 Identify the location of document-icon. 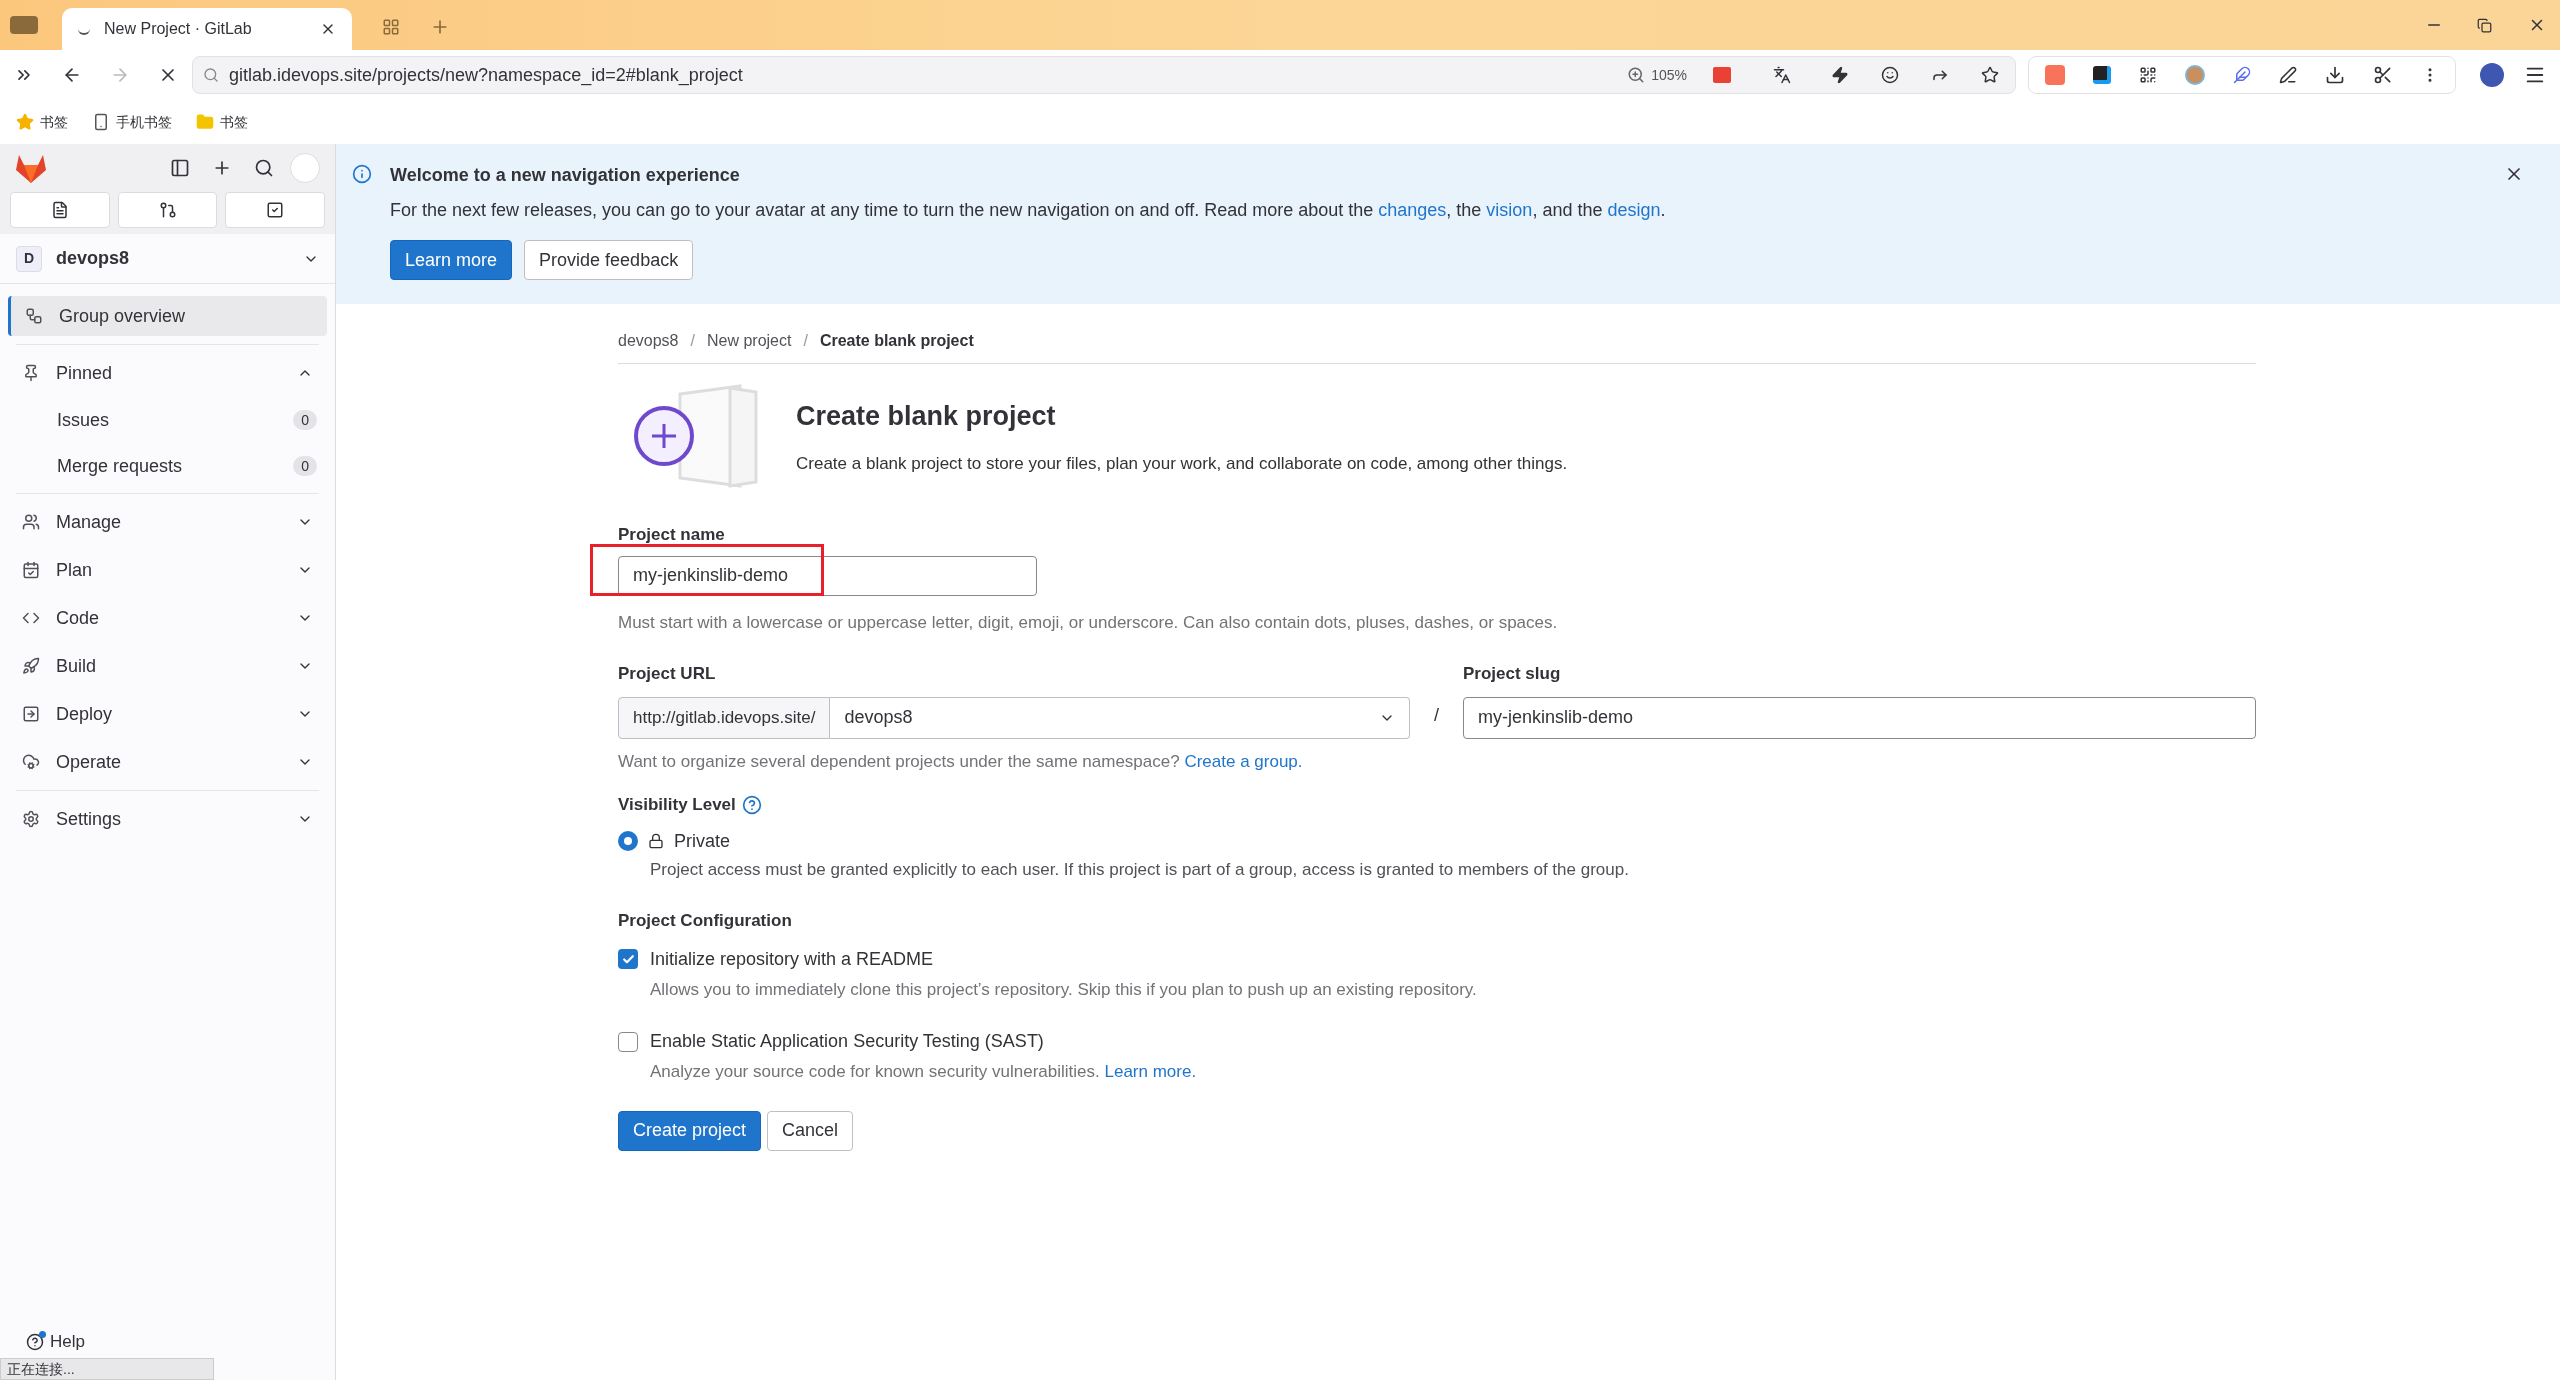
(59, 210).